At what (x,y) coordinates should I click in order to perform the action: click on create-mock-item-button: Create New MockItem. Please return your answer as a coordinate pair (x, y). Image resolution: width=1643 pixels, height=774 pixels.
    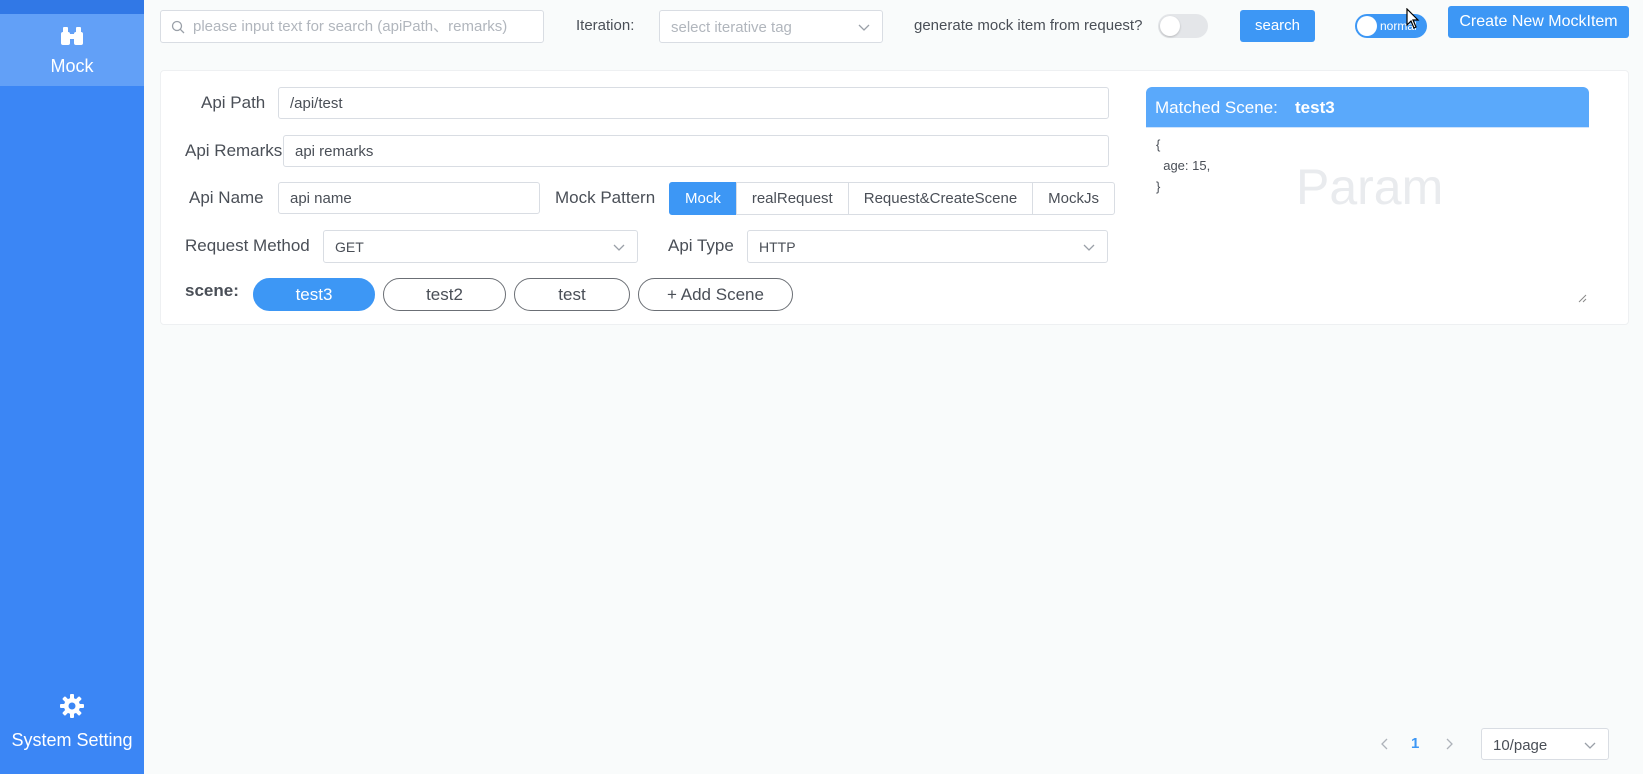
    Looking at the image, I should click on (1538, 22).